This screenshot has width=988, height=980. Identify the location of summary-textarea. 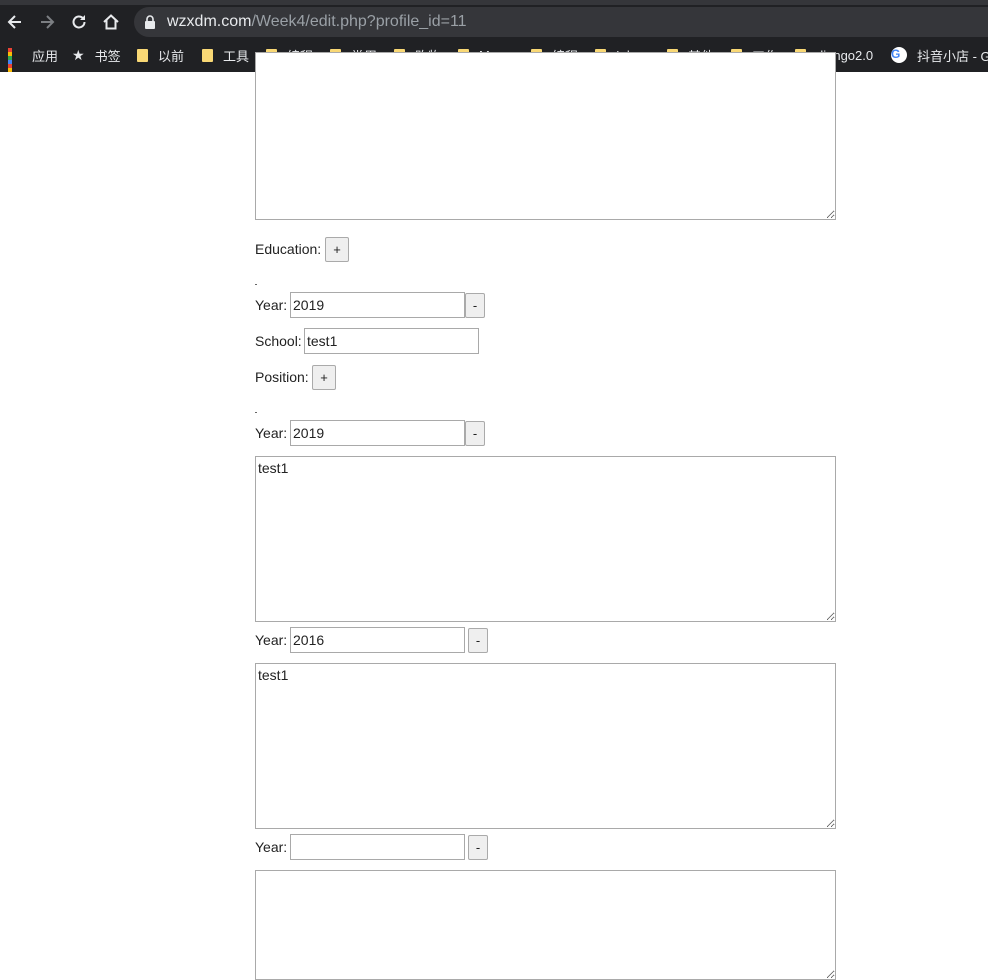
(545, 136).